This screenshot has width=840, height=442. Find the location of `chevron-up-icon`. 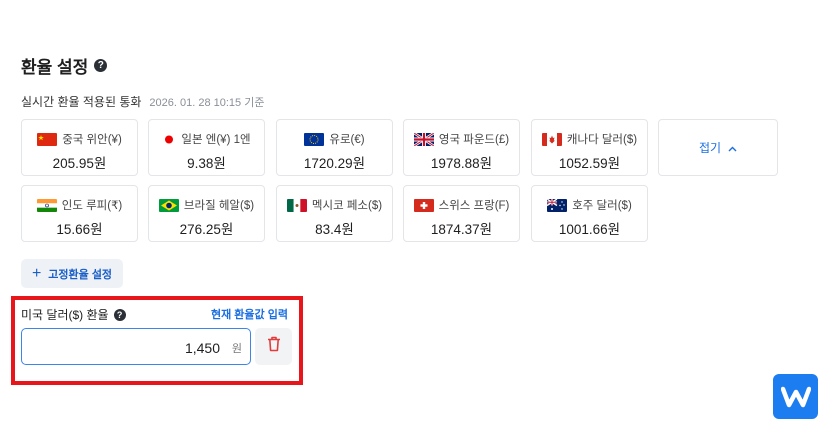

chevron-up-icon is located at coordinates (732, 148).